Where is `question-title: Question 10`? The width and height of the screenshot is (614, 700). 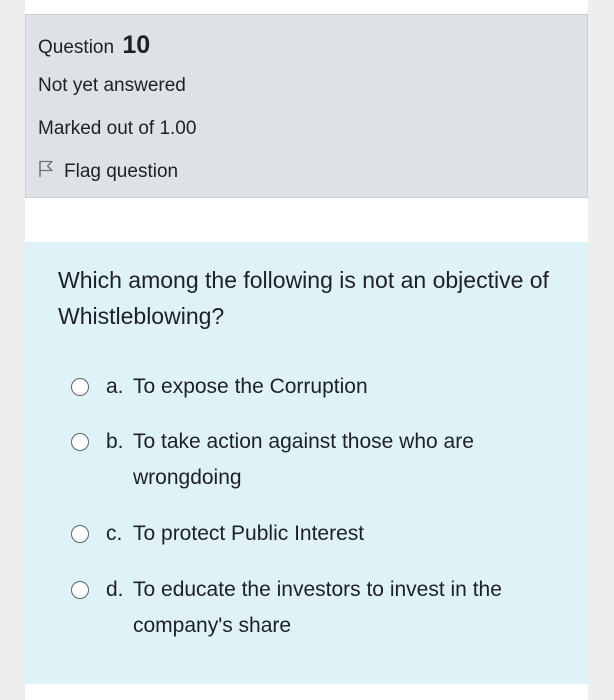 question-title: Question 10 is located at coordinates (94, 45).